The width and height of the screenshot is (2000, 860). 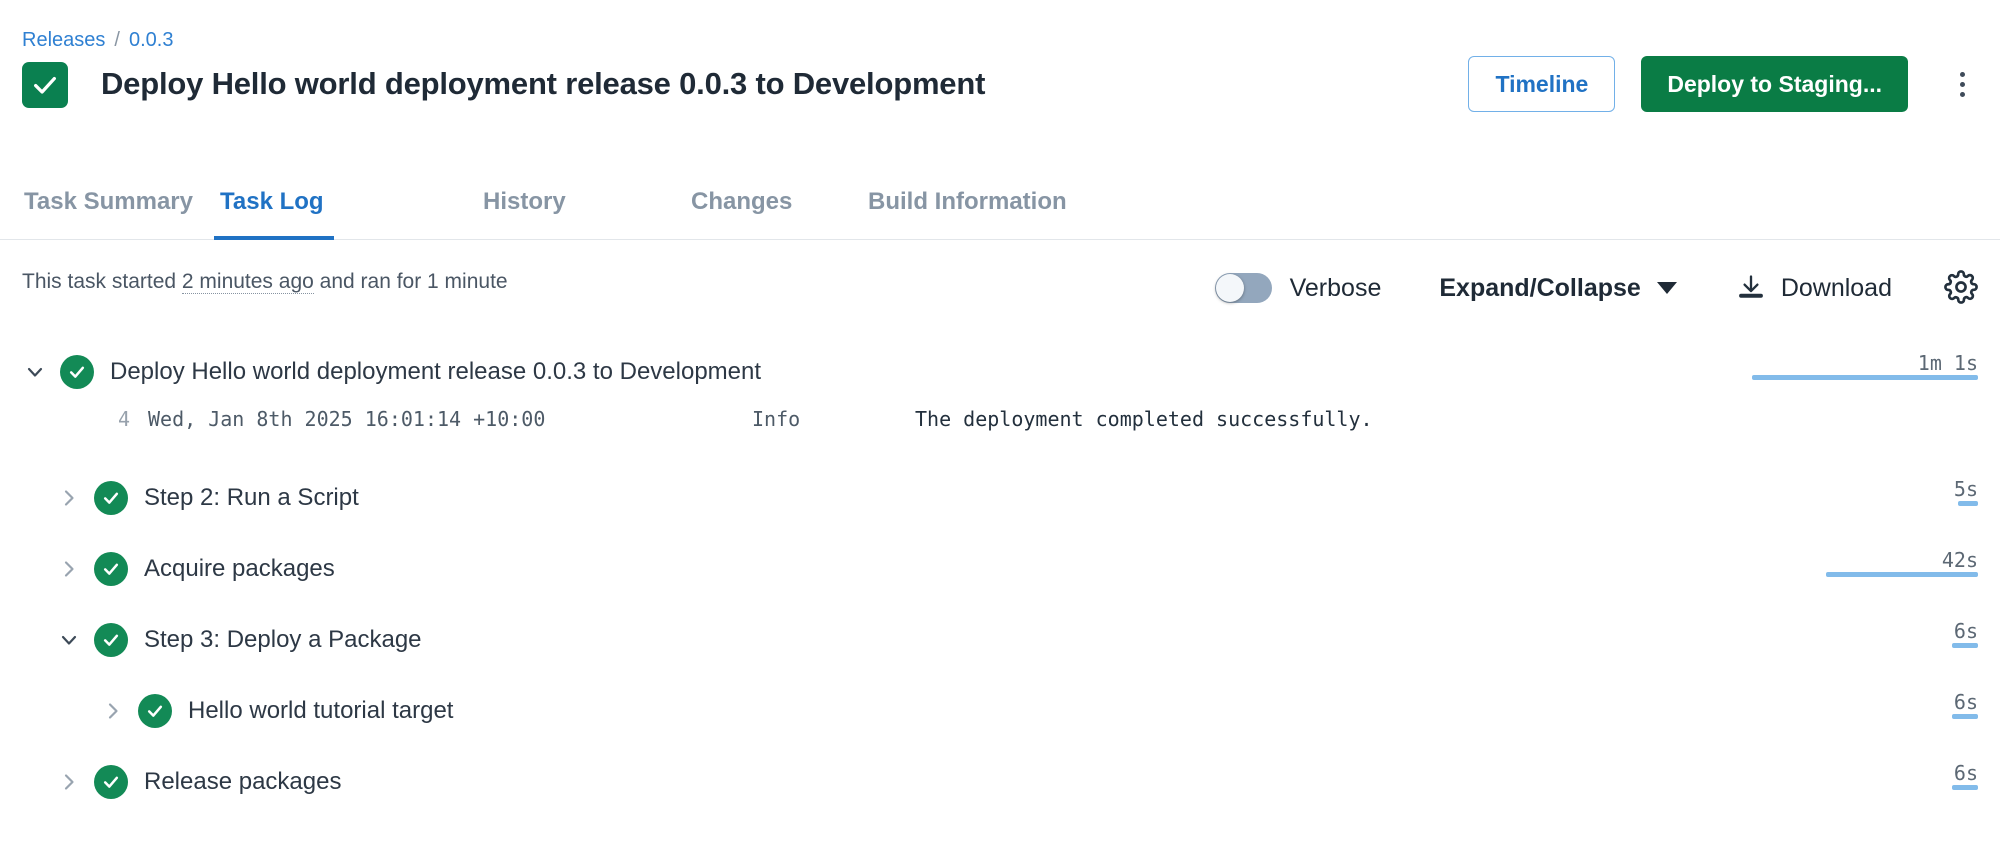 I want to click on duration-value: 1m 1s, so click(x=1947, y=363).